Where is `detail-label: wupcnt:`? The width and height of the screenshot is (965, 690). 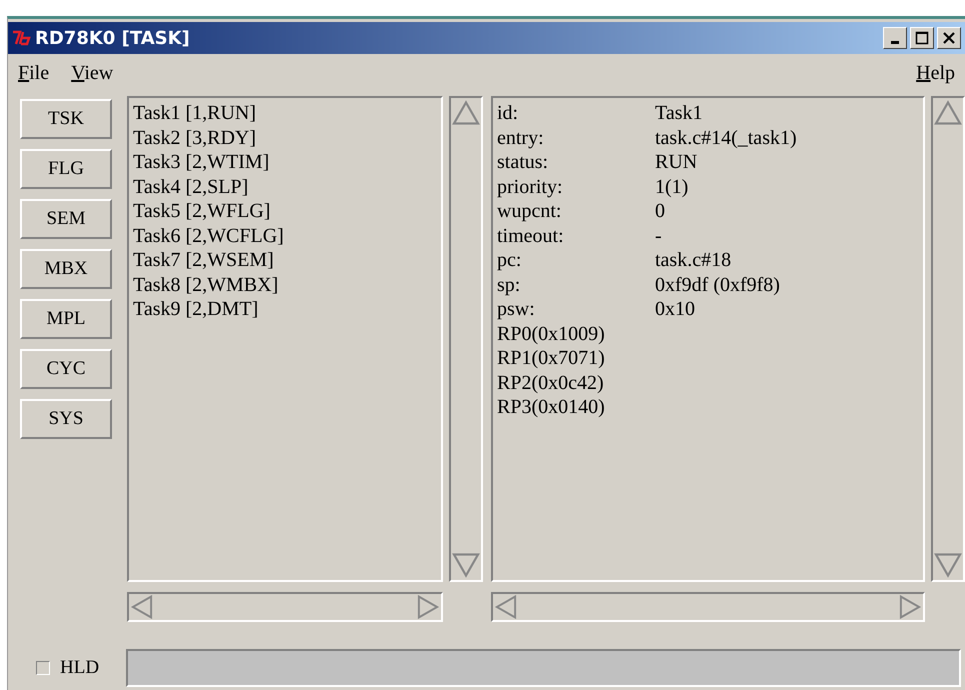 detail-label: wupcnt: is located at coordinates (529, 211).